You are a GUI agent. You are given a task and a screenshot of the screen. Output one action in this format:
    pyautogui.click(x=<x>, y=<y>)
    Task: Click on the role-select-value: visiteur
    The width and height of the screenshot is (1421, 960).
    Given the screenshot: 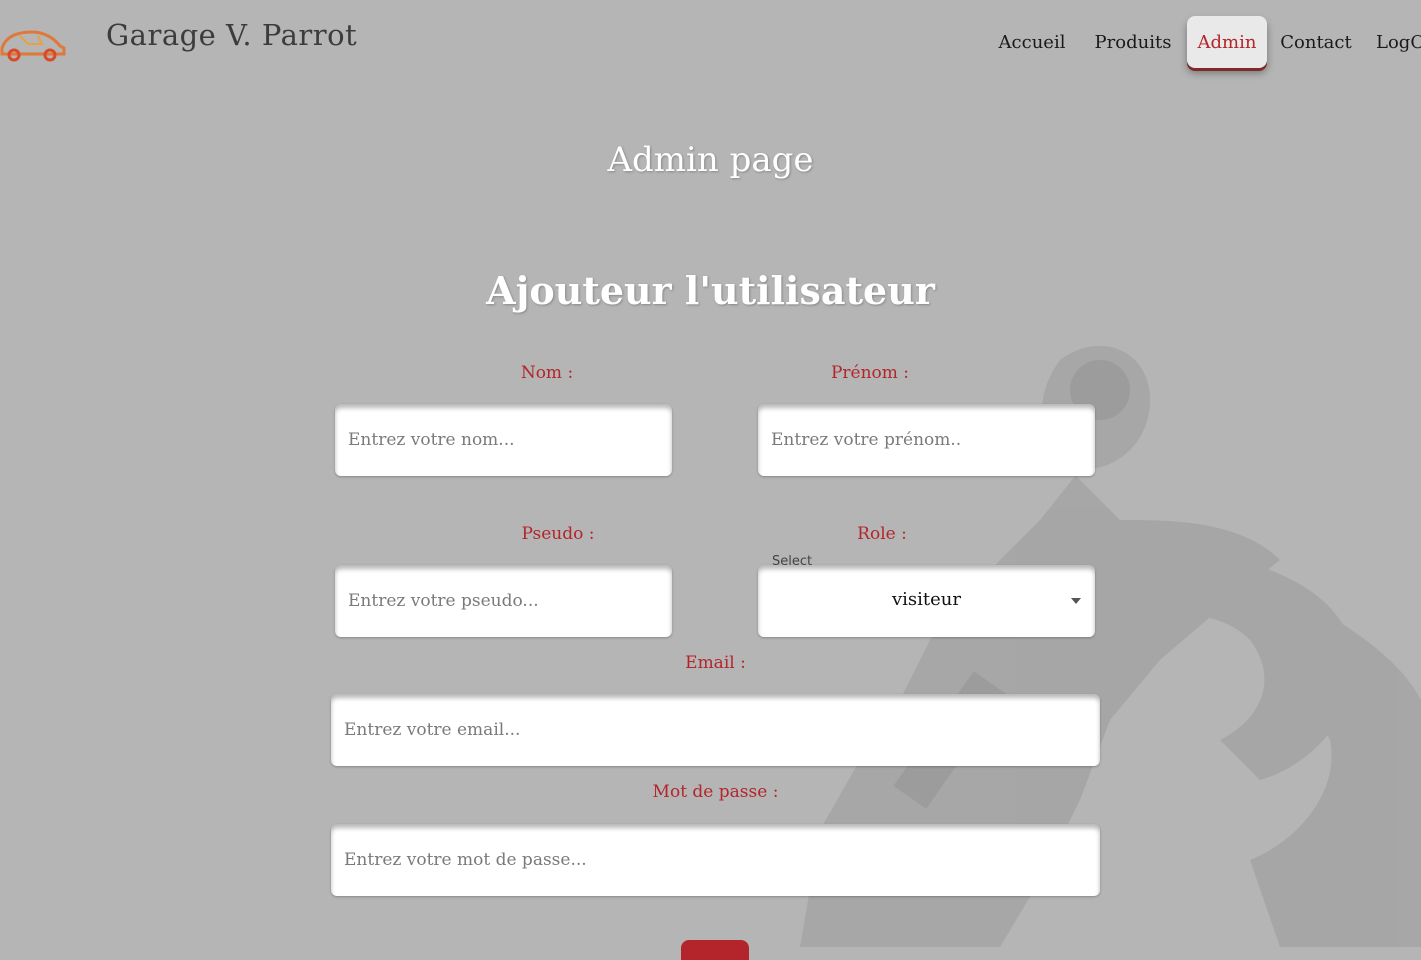 What is the action you would take?
    pyautogui.click(x=926, y=599)
    